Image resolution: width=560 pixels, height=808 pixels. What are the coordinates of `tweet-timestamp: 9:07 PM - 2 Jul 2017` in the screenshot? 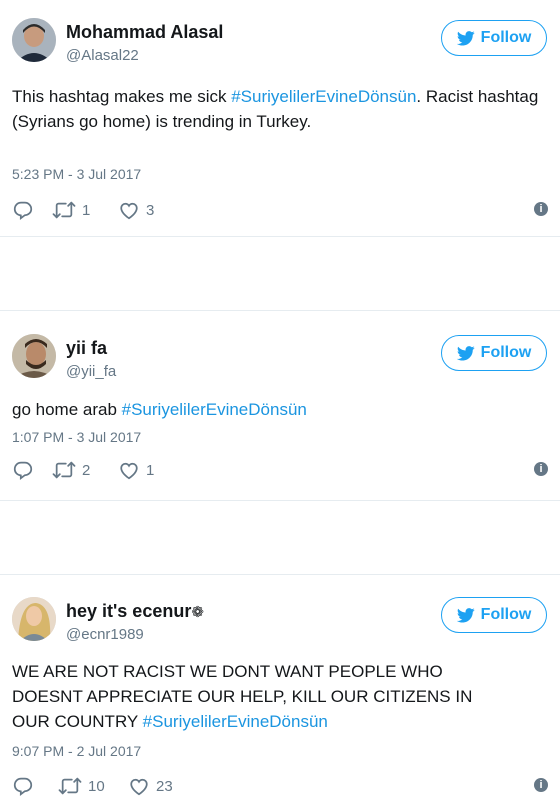 It's located at (76, 751).